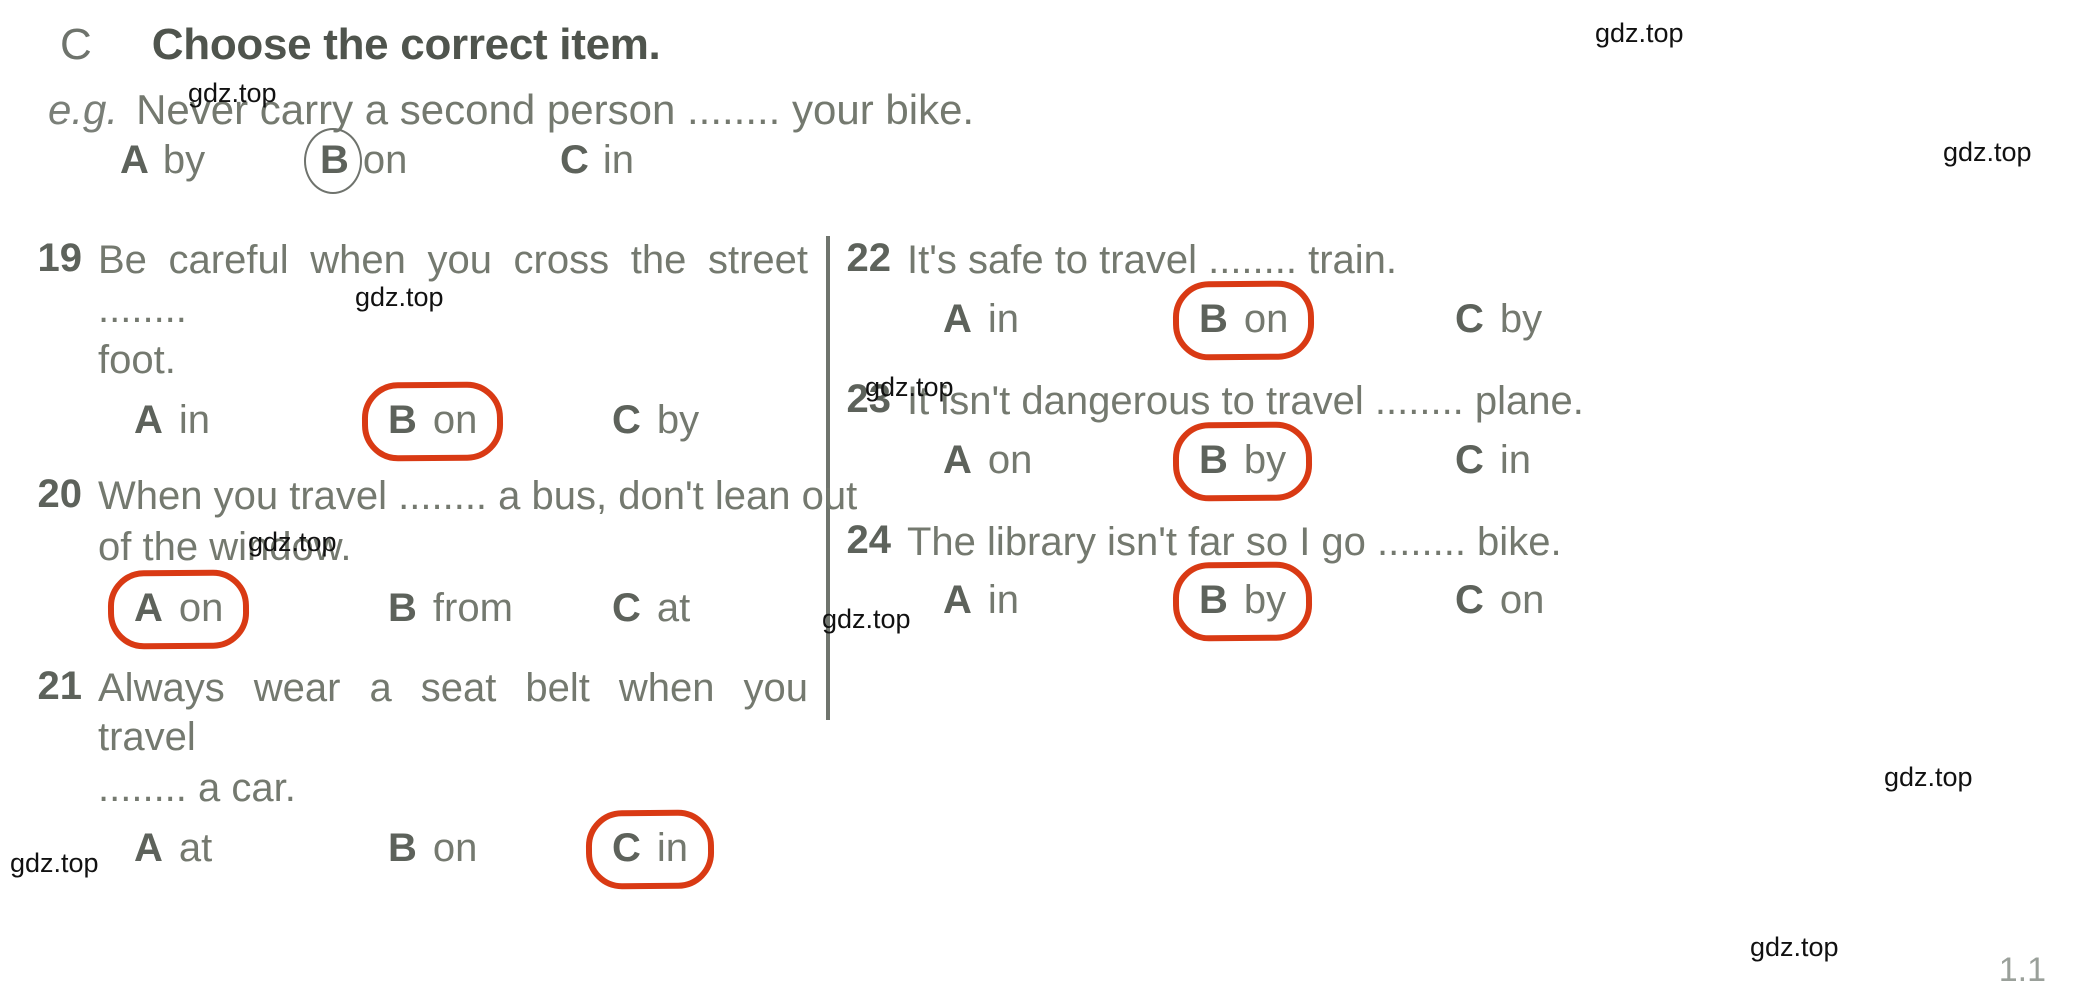  I want to click on question-number: 22, so click(869, 258).